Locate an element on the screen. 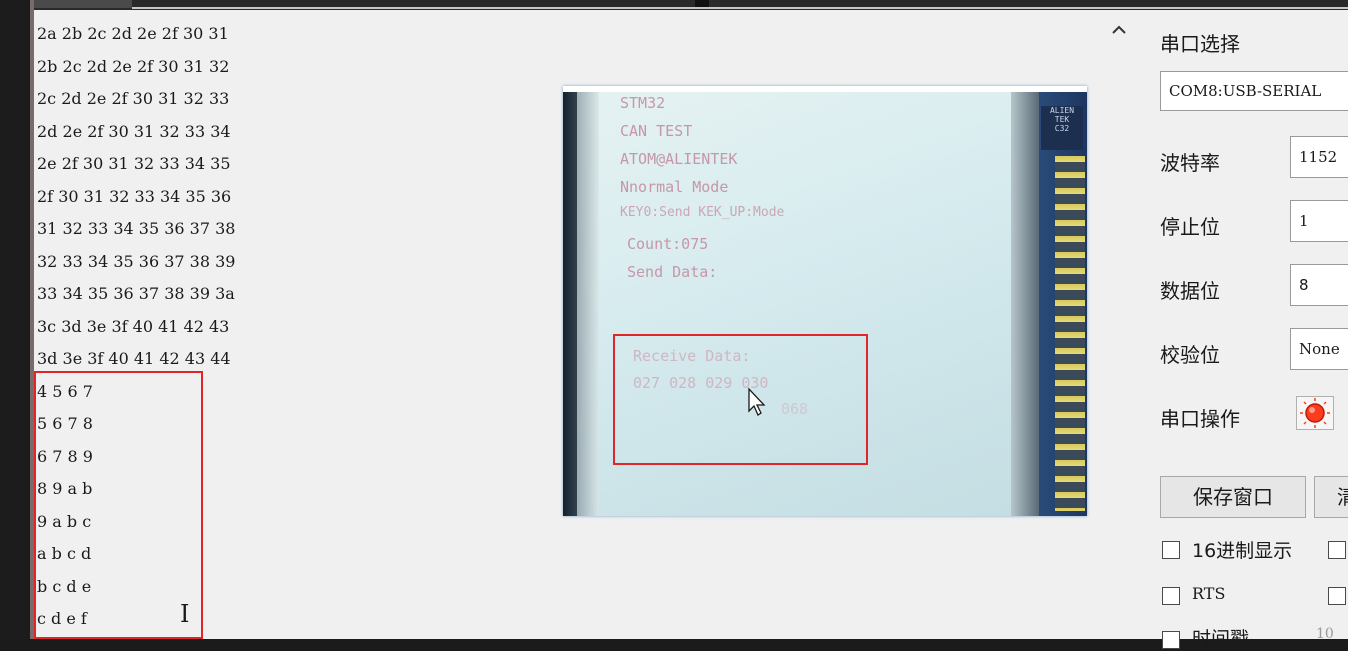  lcd-line-5: KEY0:Send KEK_UP:Mode is located at coordinates (702, 212).